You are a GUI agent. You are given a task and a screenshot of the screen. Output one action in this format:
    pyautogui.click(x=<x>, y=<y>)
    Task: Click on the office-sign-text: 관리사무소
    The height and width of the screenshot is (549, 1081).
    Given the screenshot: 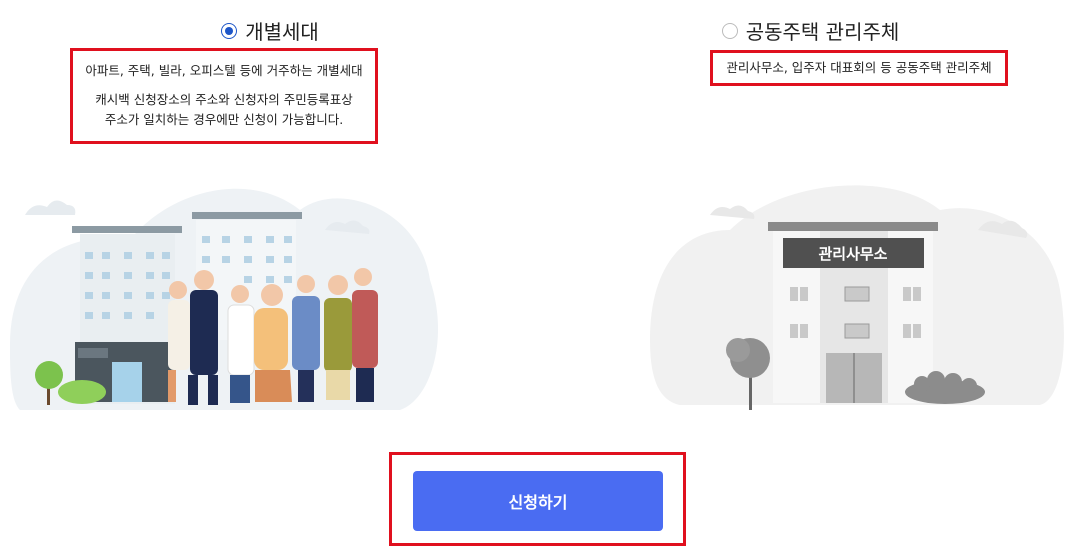 What is the action you would take?
    pyautogui.click(x=852, y=254)
    